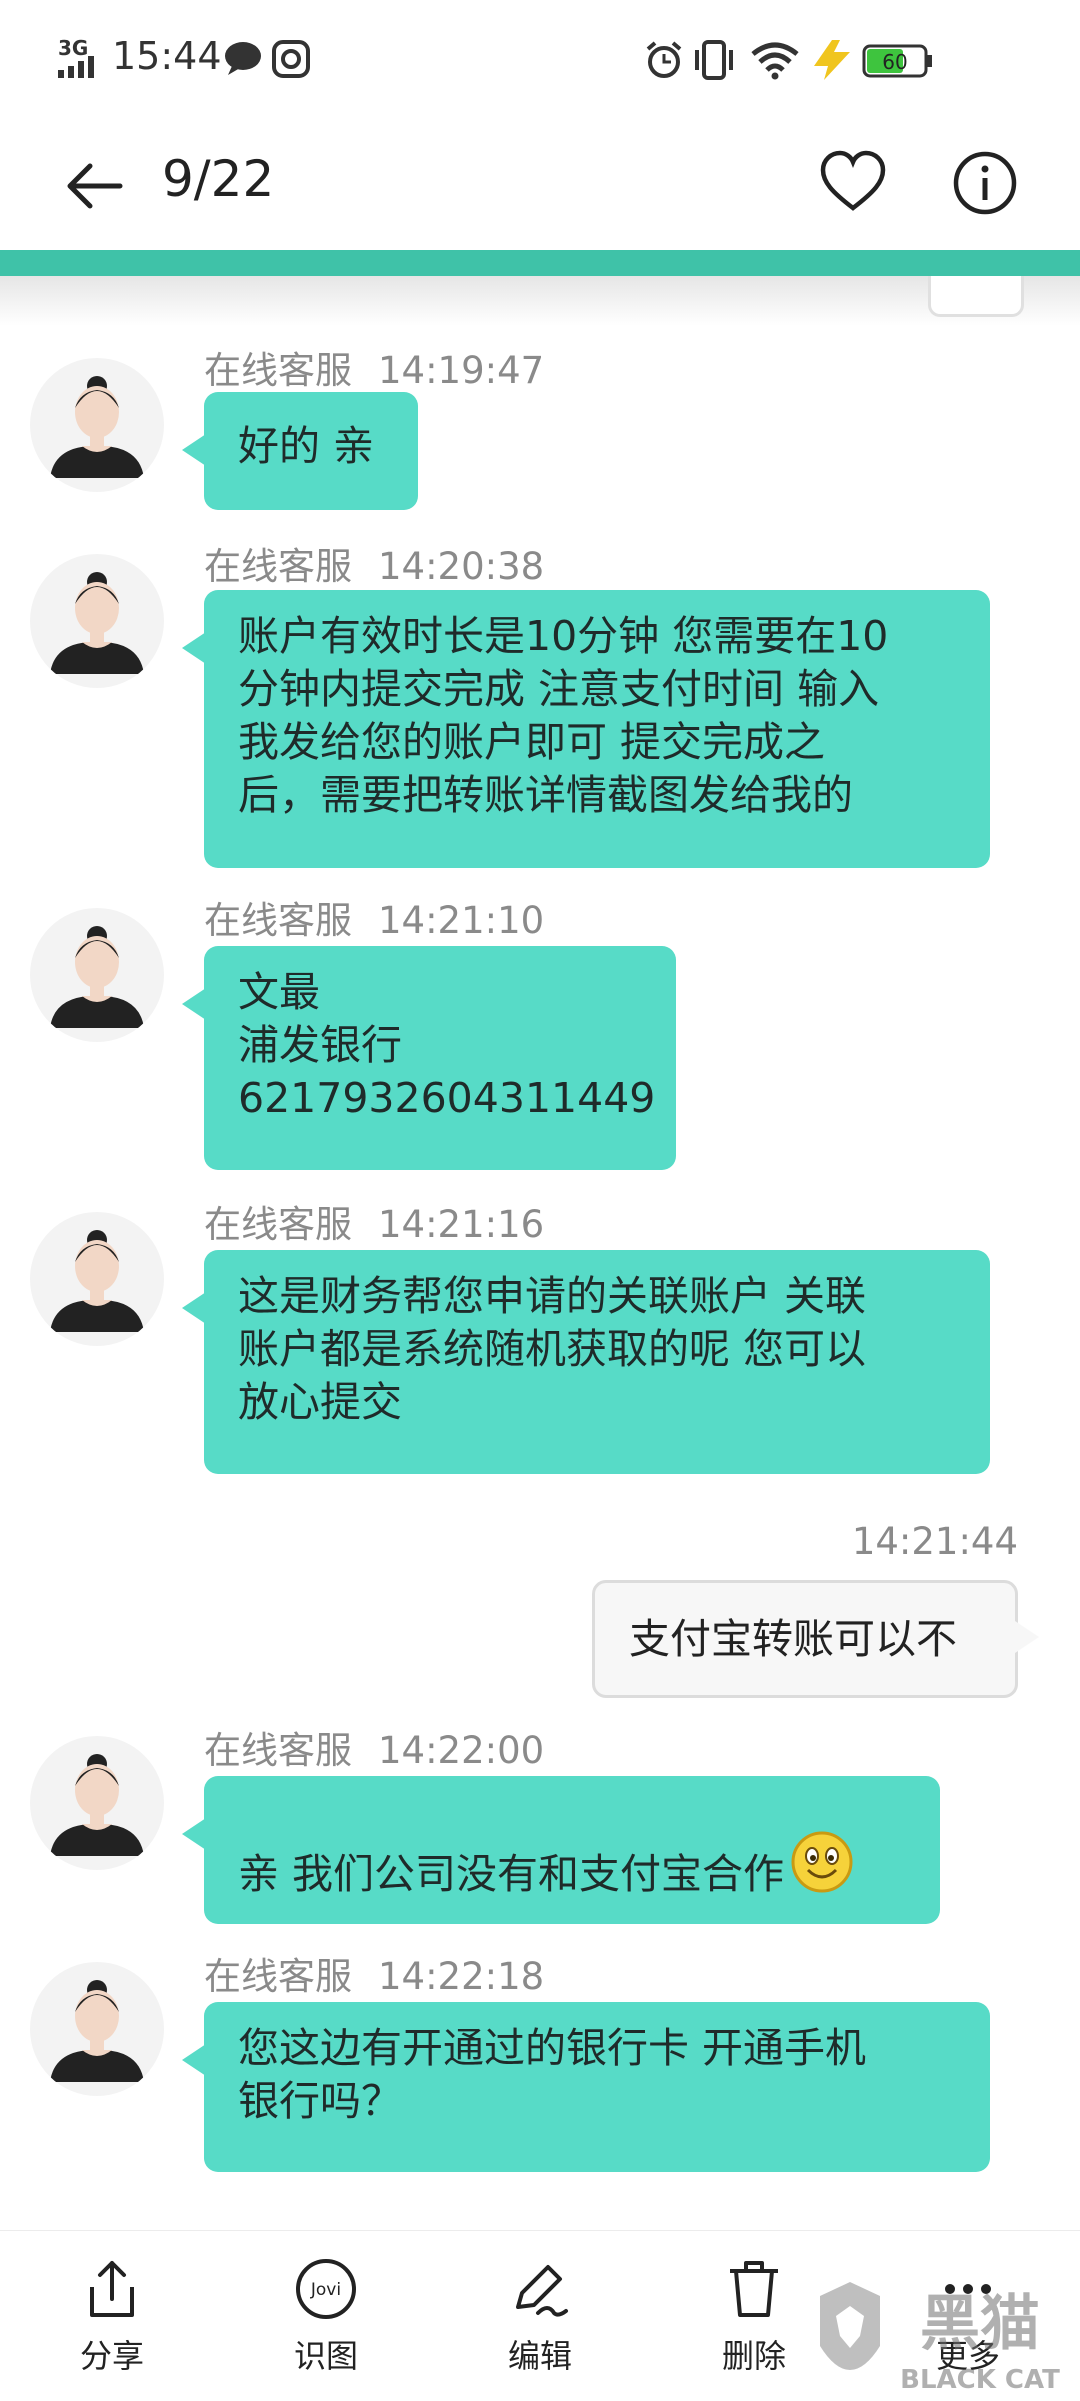 The width and height of the screenshot is (1080, 2401). I want to click on message-bubble: 文最 浦发银行 6217932604311449, so click(429, 1058).